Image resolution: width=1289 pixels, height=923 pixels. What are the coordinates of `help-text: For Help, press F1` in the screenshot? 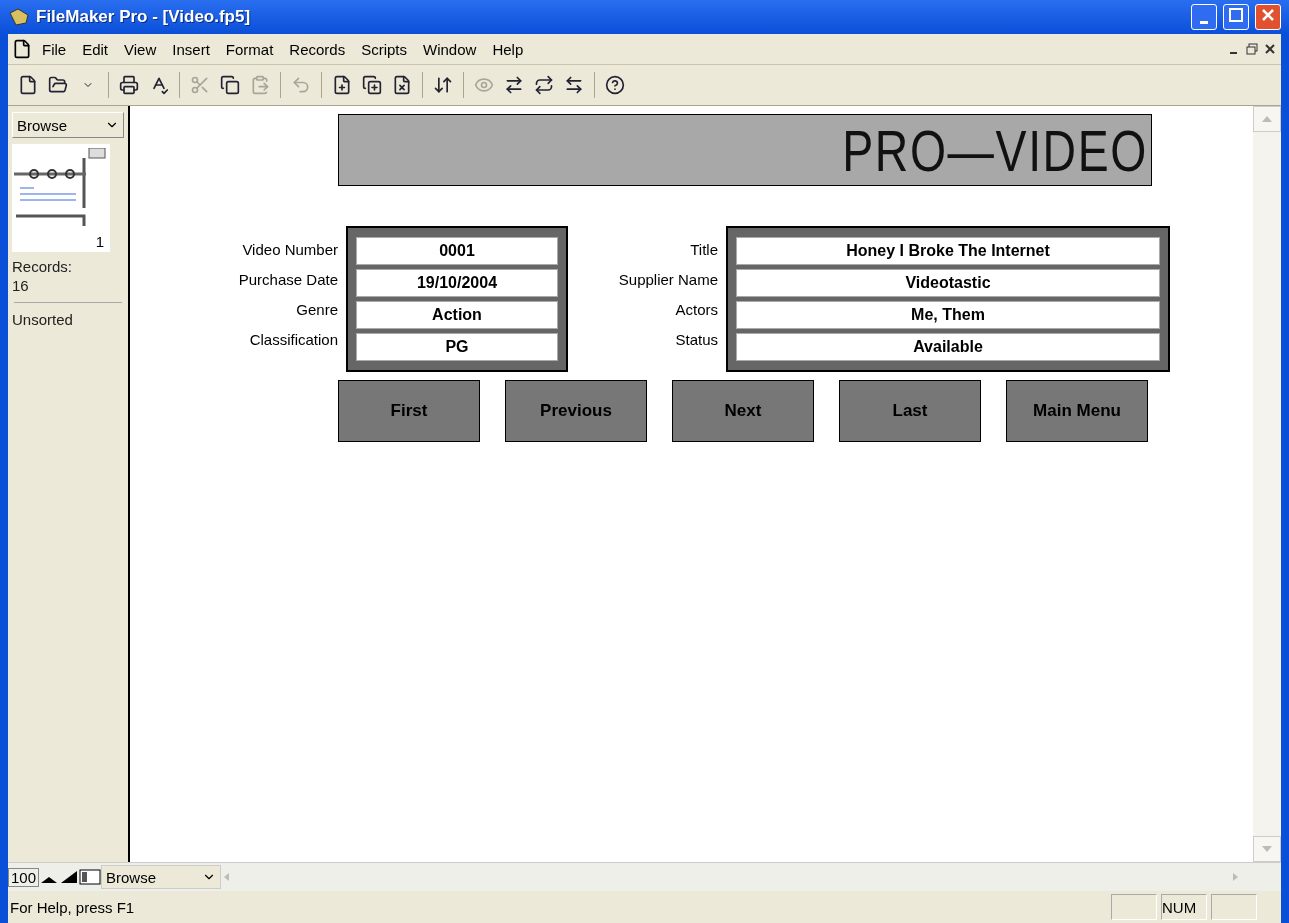 It's located at (72, 907).